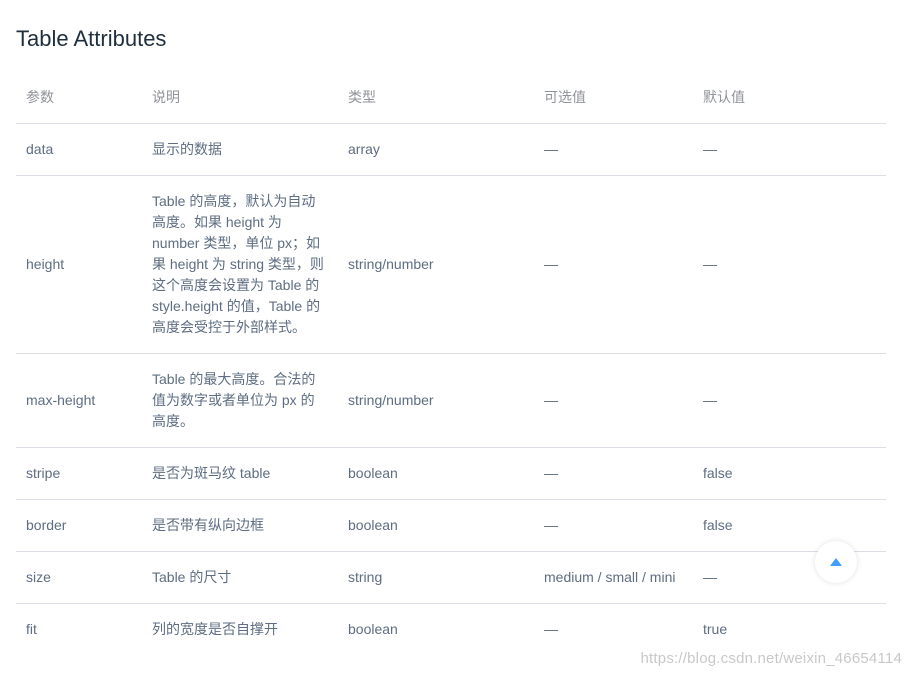 The width and height of the screenshot is (910, 679). I want to click on table-header-row: 参数 说明 类型 可选值 默认值, so click(451, 97).